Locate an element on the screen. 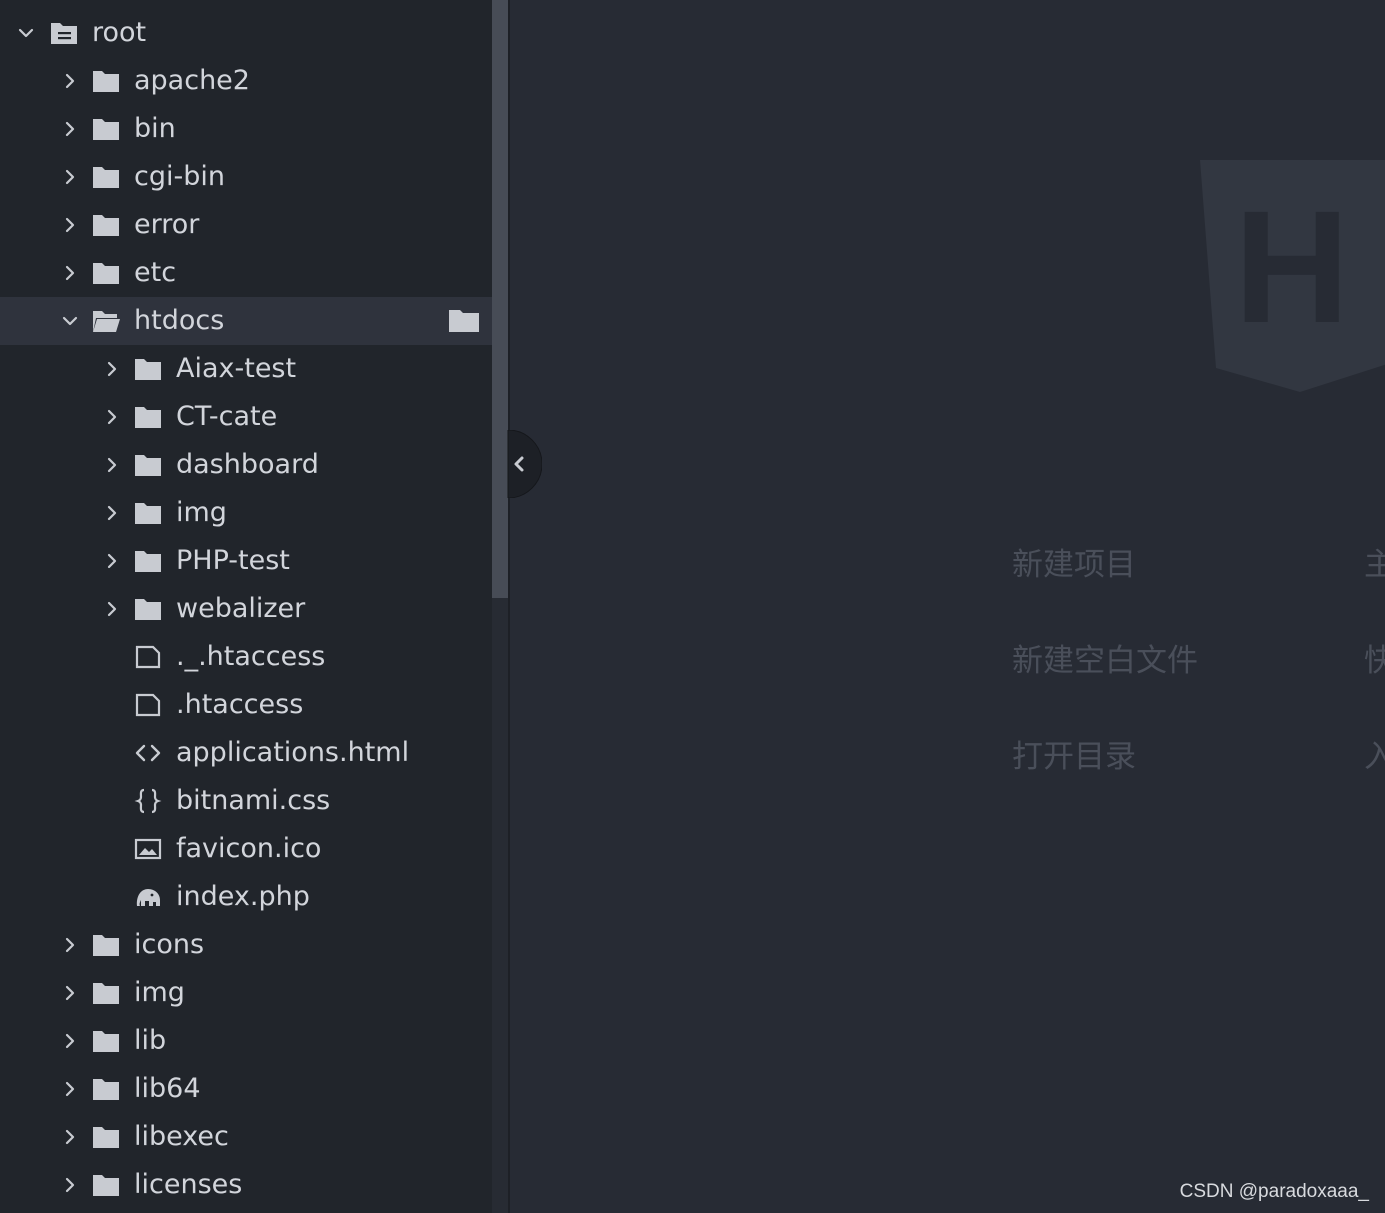 Image resolution: width=1385 pixels, height=1213 pixels. folder-open-icon is located at coordinates (106, 321).